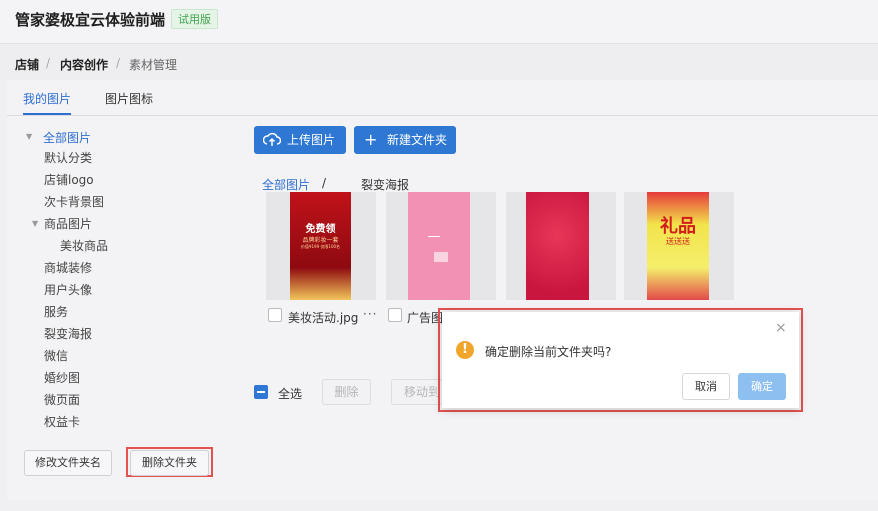  What do you see at coordinates (781, 328) in the screenshot?
I see `close-icon: ×` at bounding box center [781, 328].